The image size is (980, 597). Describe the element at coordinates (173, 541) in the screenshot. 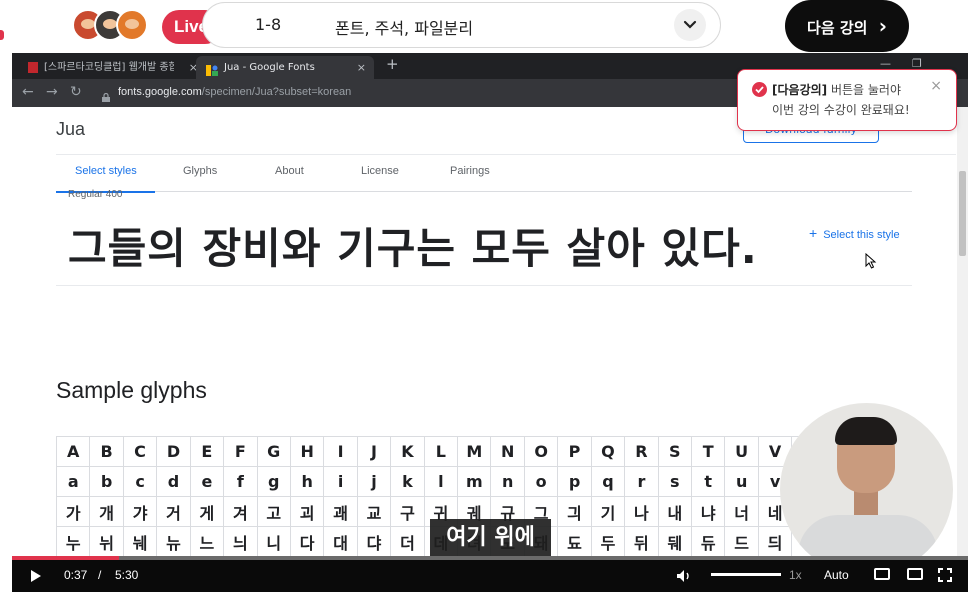

I see `glyph-cell: 뉴` at that location.